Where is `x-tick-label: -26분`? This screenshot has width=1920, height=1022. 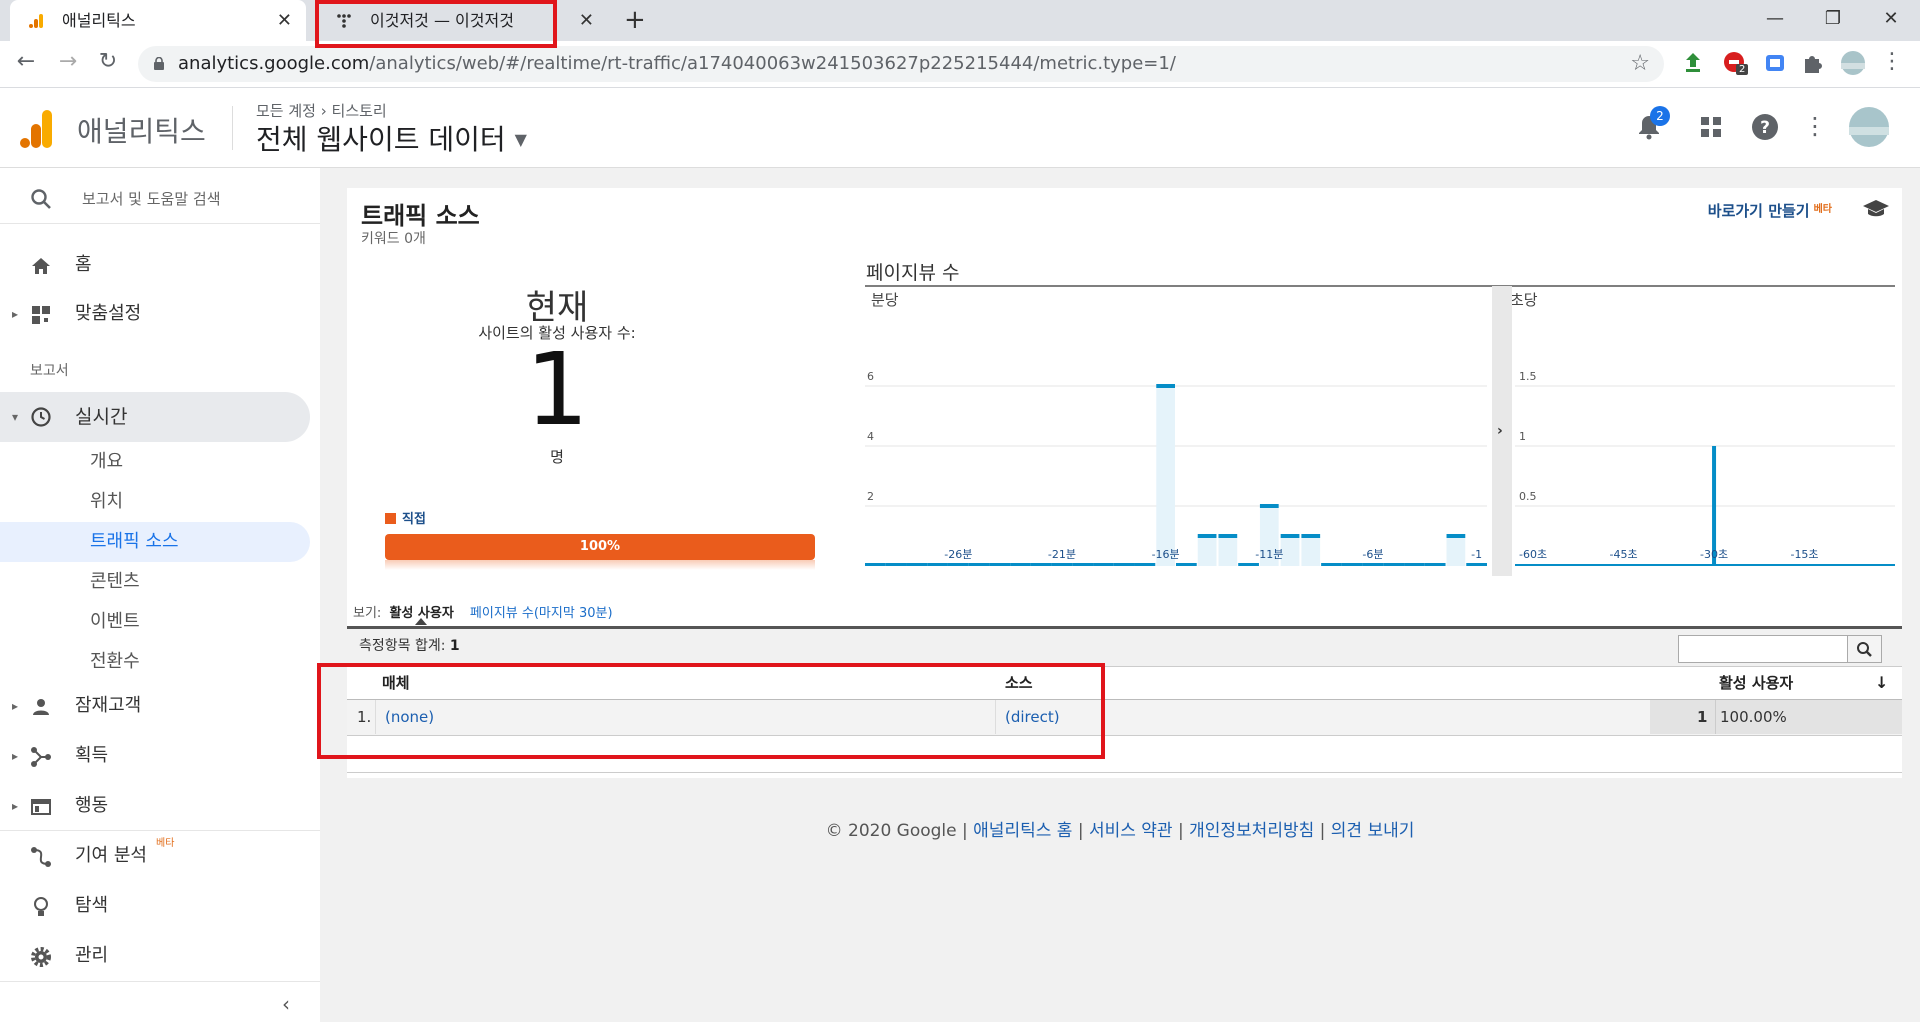 x-tick-label: -26분 is located at coordinates (958, 554).